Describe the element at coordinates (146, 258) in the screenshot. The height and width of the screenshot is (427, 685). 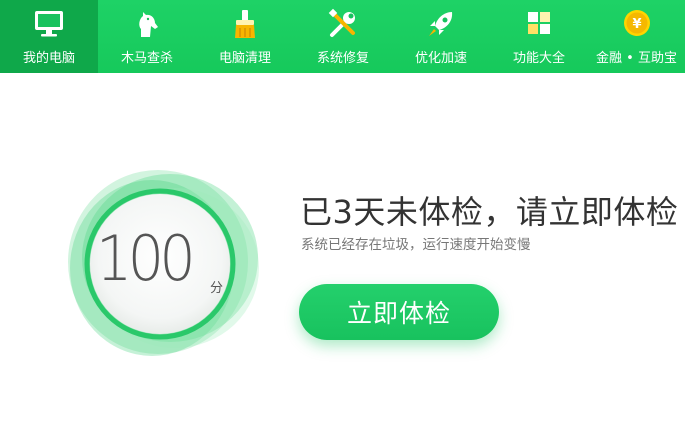
I see `score-value: 100` at that location.